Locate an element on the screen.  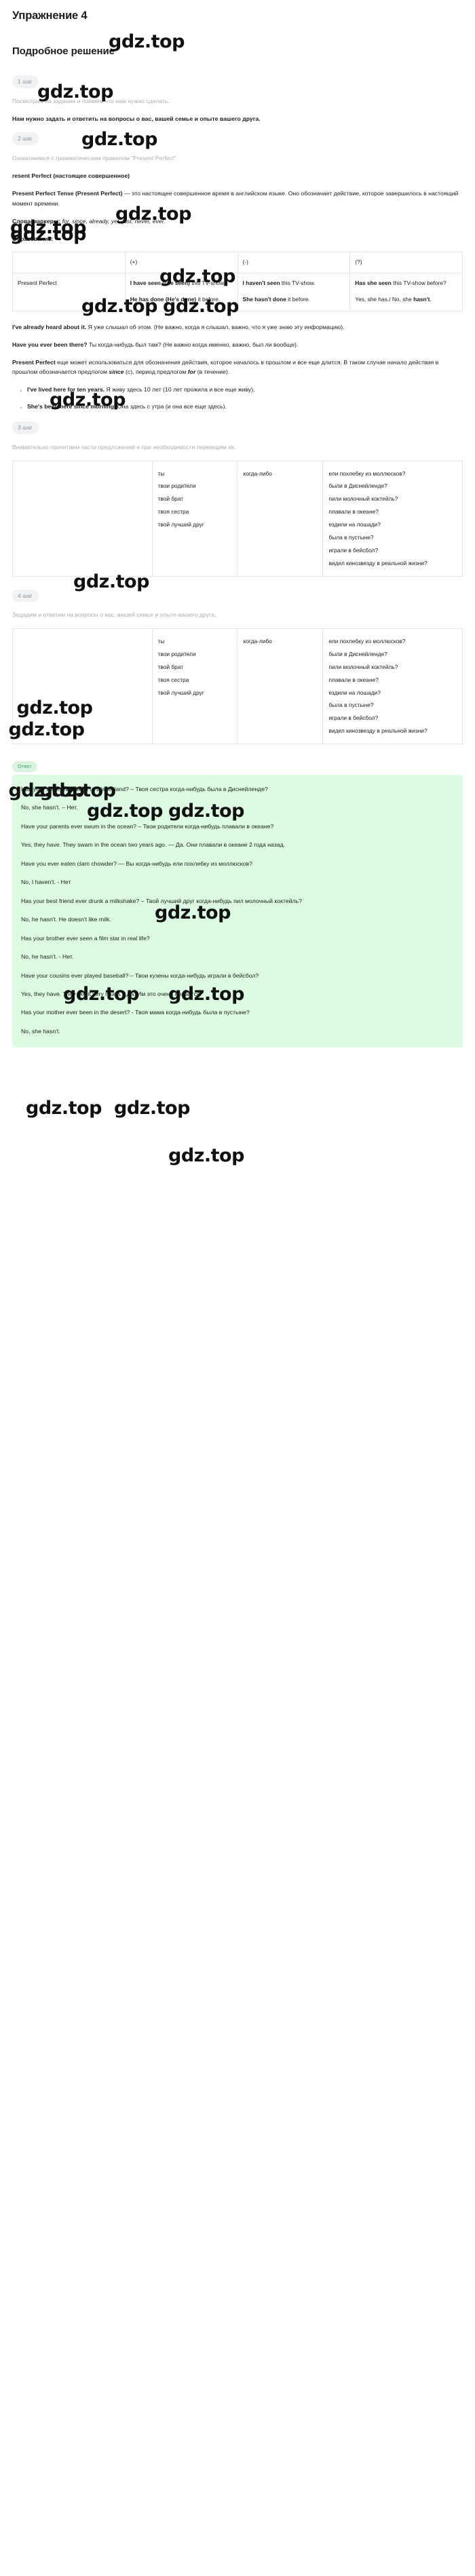
step-badge-4: 4 шаг is located at coordinates (25, 595).